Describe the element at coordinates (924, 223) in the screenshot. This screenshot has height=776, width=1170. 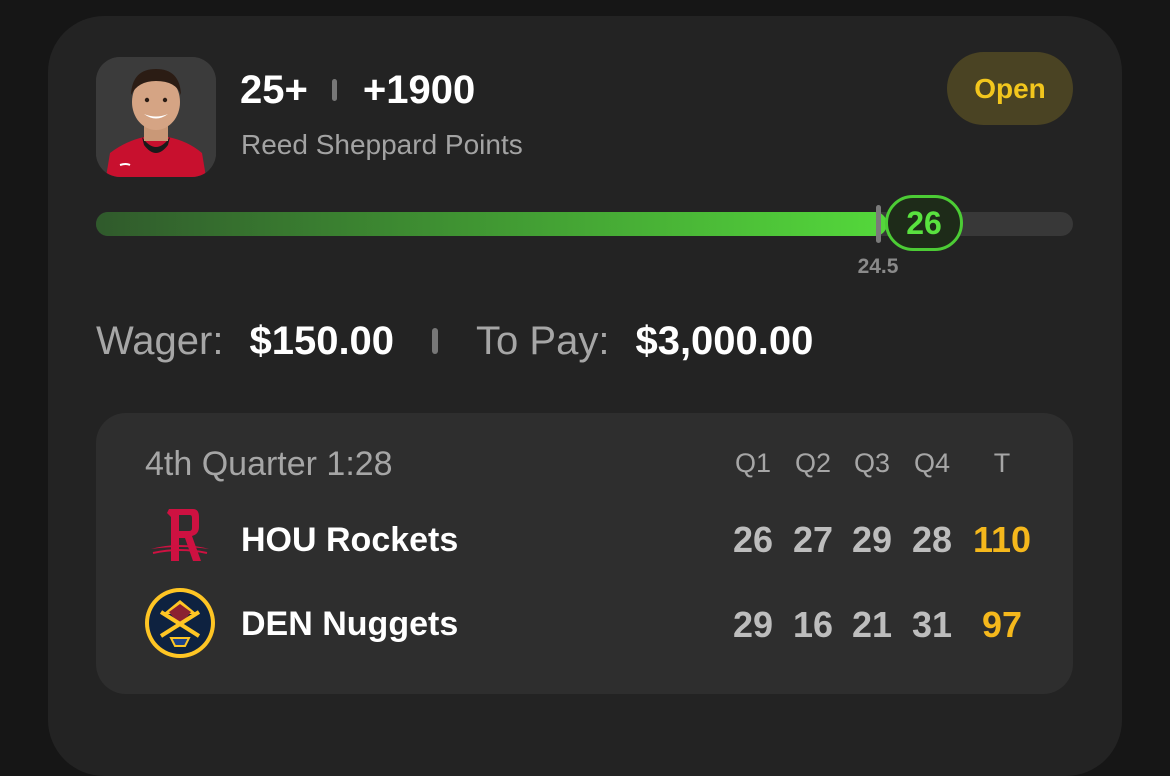
I see `current-value-bubble: 26` at that location.